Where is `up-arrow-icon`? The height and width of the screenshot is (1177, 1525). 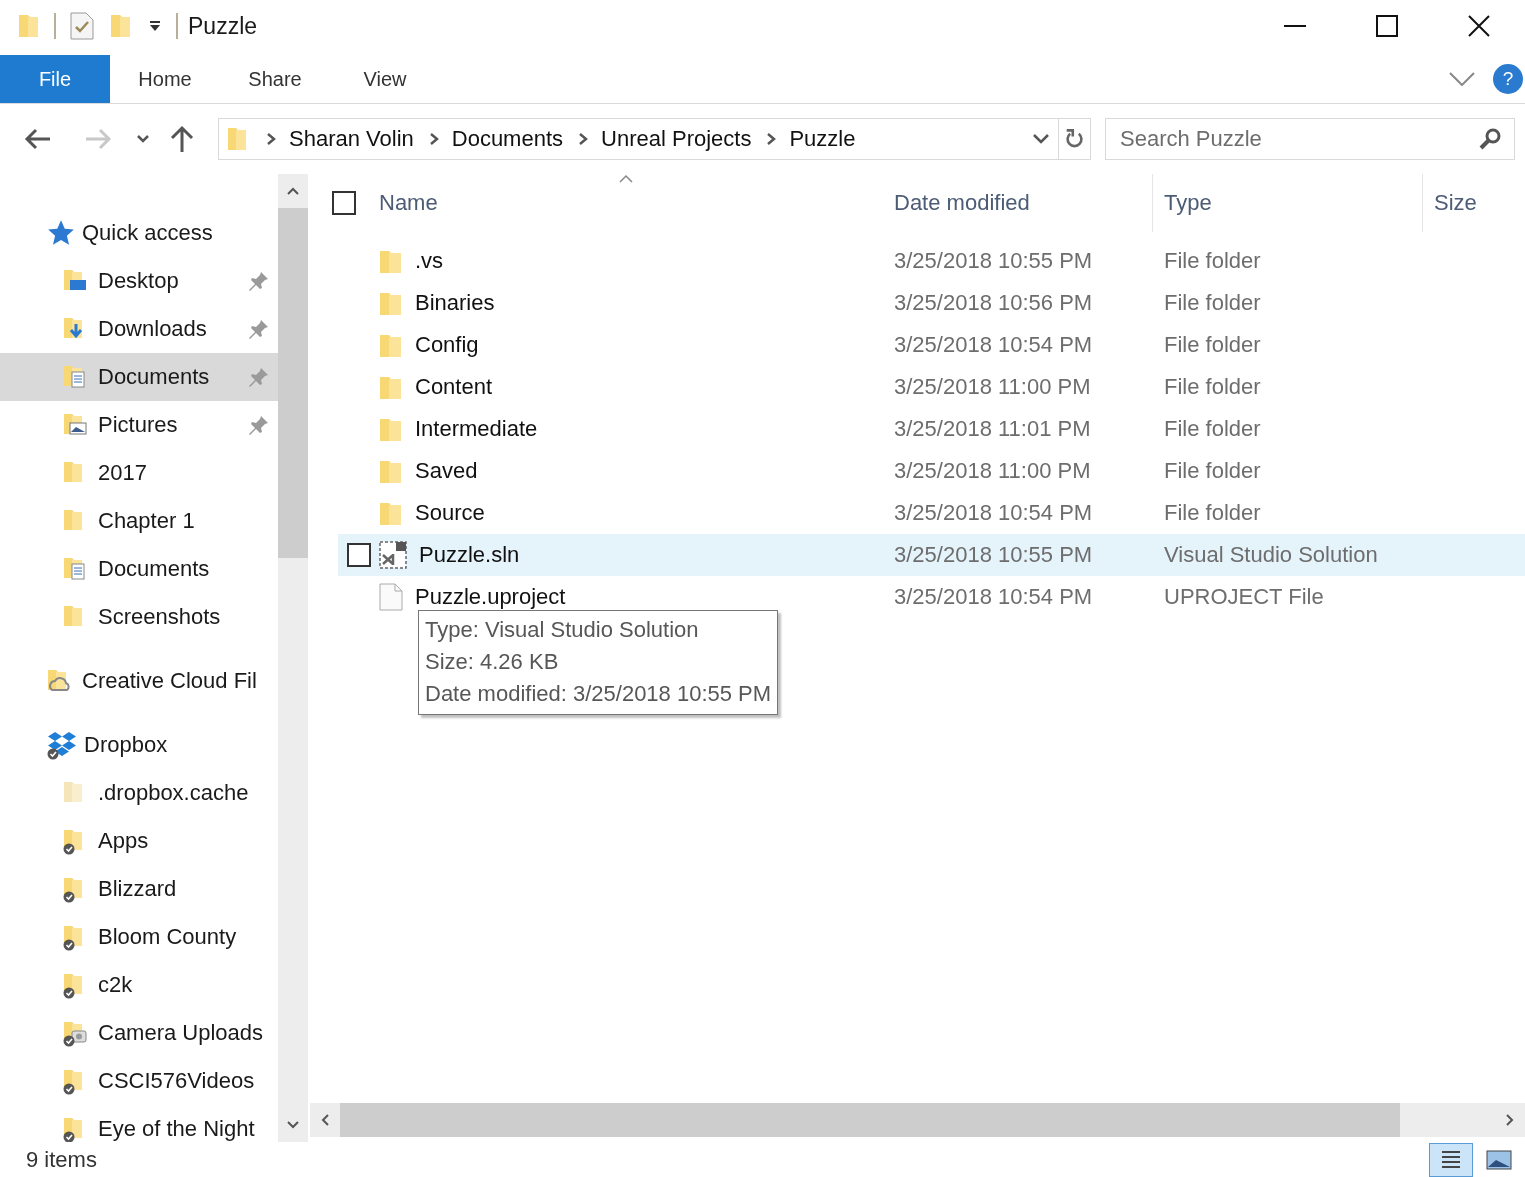 up-arrow-icon is located at coordinates (182, 139).